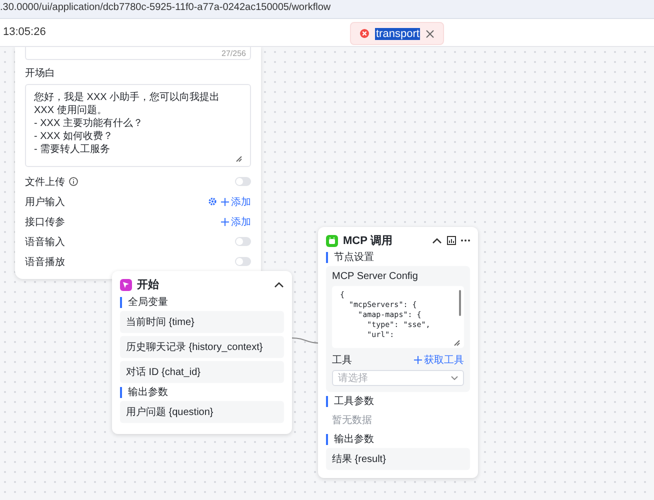  What do you see at coordinates (234, 53) in the screenshot?
I see `character-counter: 27/256` at bounding box center [234, 53].